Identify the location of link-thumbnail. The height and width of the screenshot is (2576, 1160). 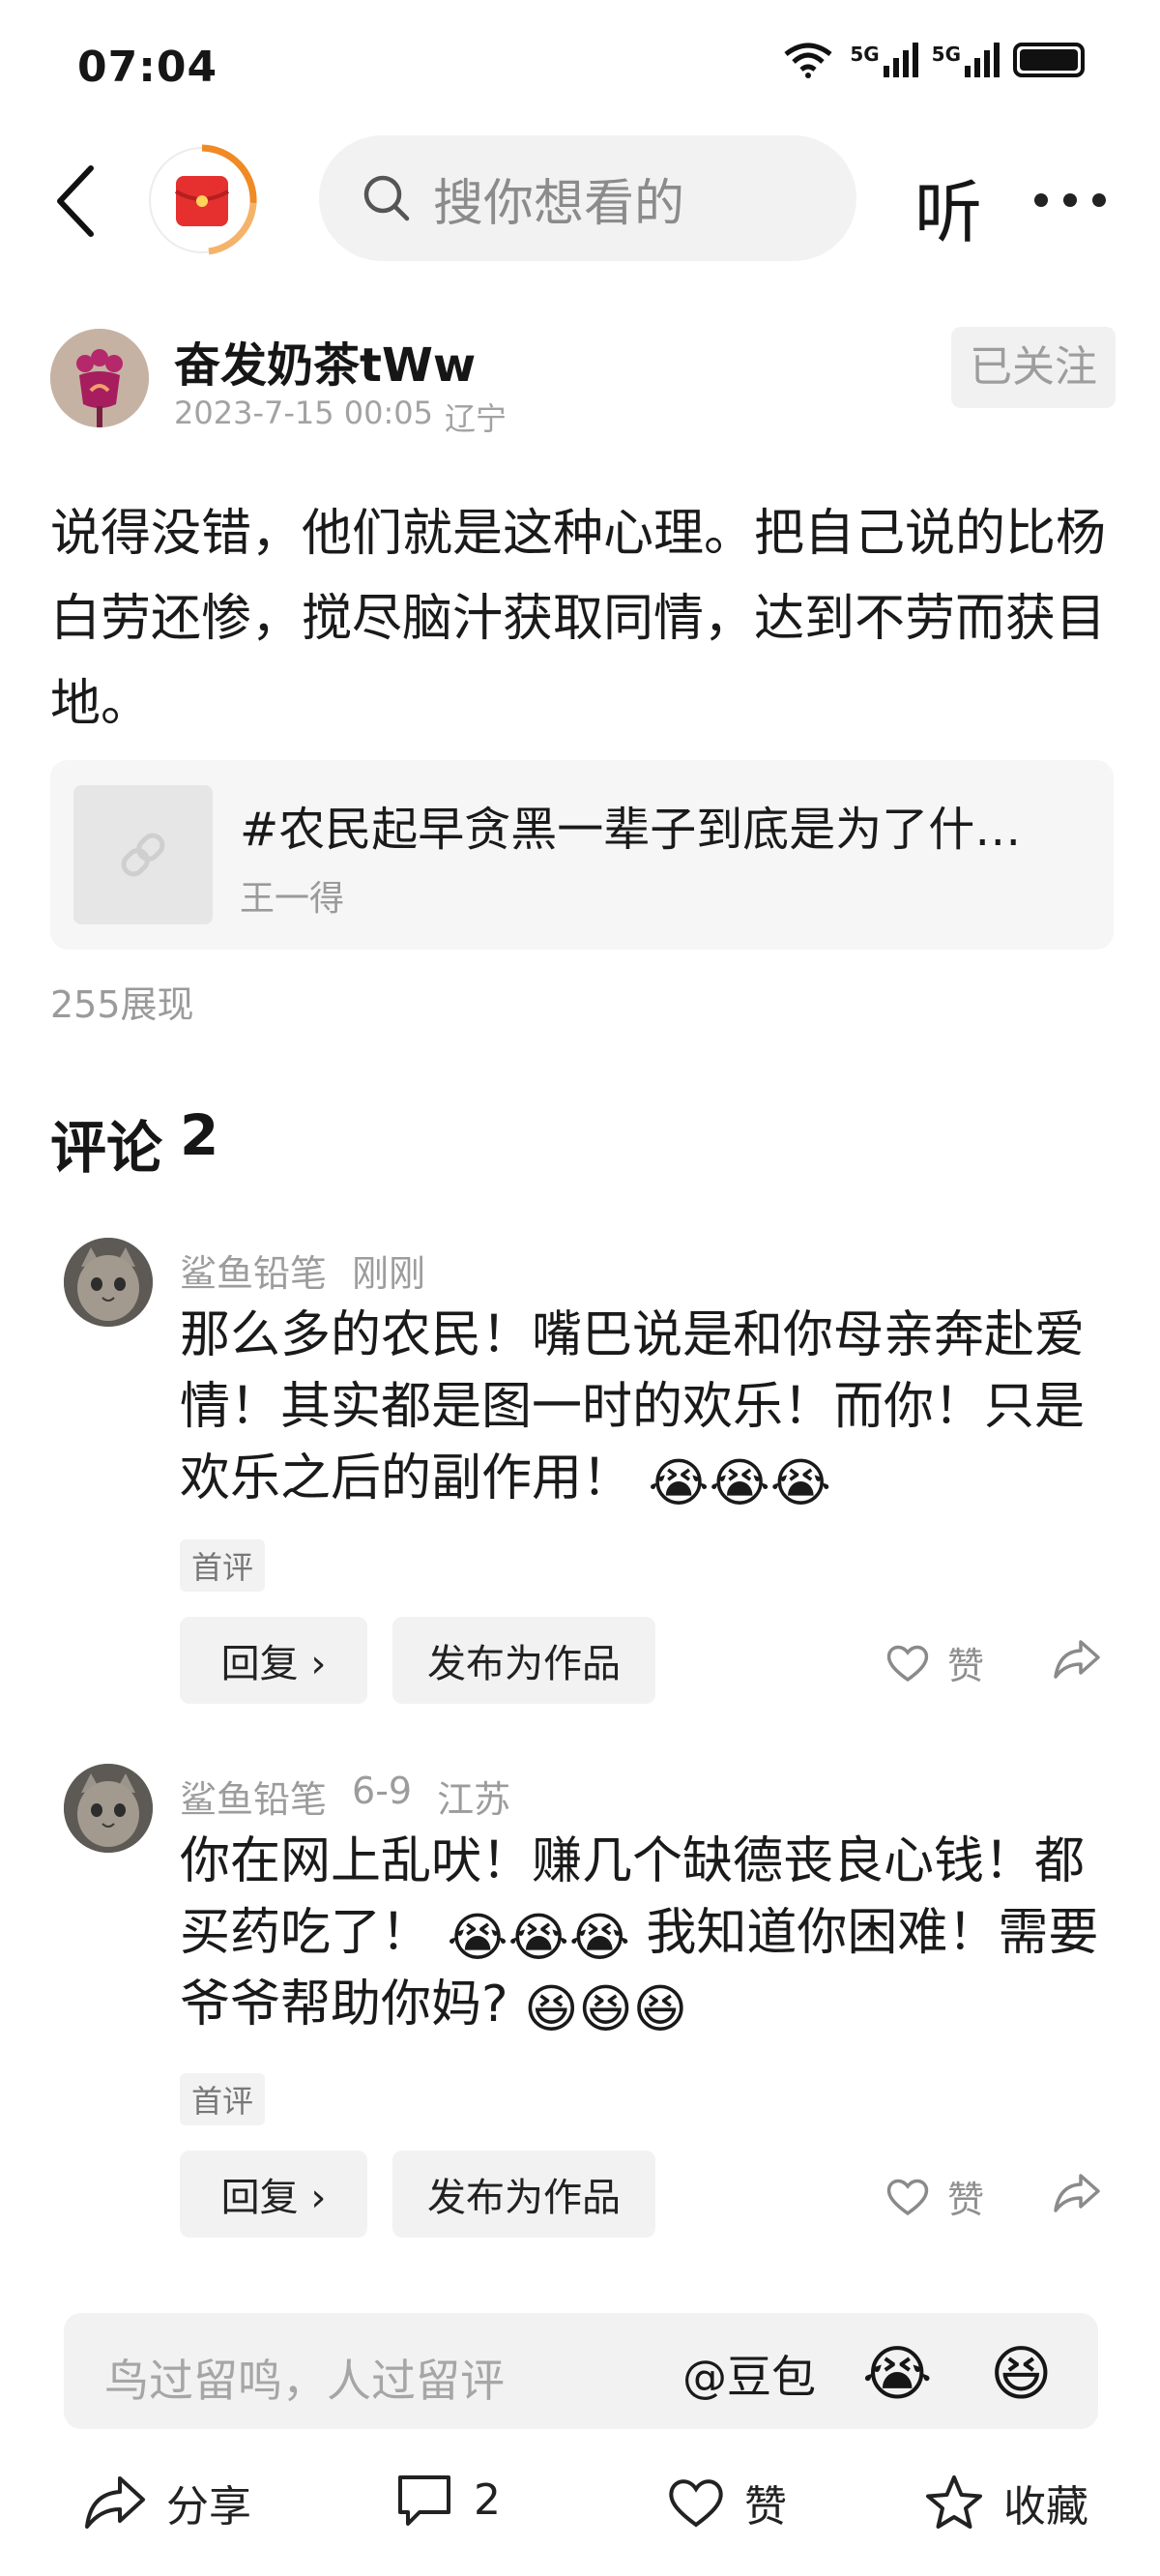
(143, 854).